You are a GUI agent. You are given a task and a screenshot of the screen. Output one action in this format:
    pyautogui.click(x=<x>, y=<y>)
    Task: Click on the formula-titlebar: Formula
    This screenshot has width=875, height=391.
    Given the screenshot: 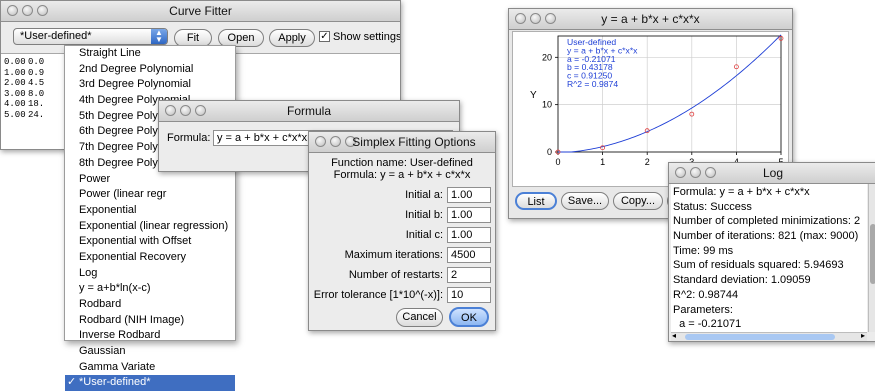 What is the action you would take?
    pyautogui.click(x=309, y=111)
    